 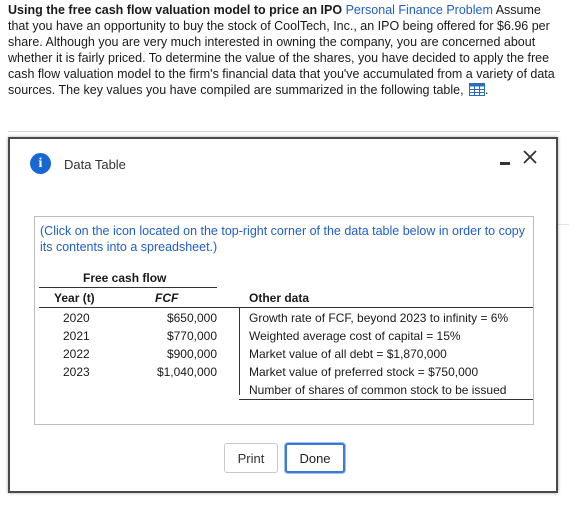 What do you see at coordinates (506, 159) in the screenshot?
I see `minimize-icon` at bounding box center [506, 159].